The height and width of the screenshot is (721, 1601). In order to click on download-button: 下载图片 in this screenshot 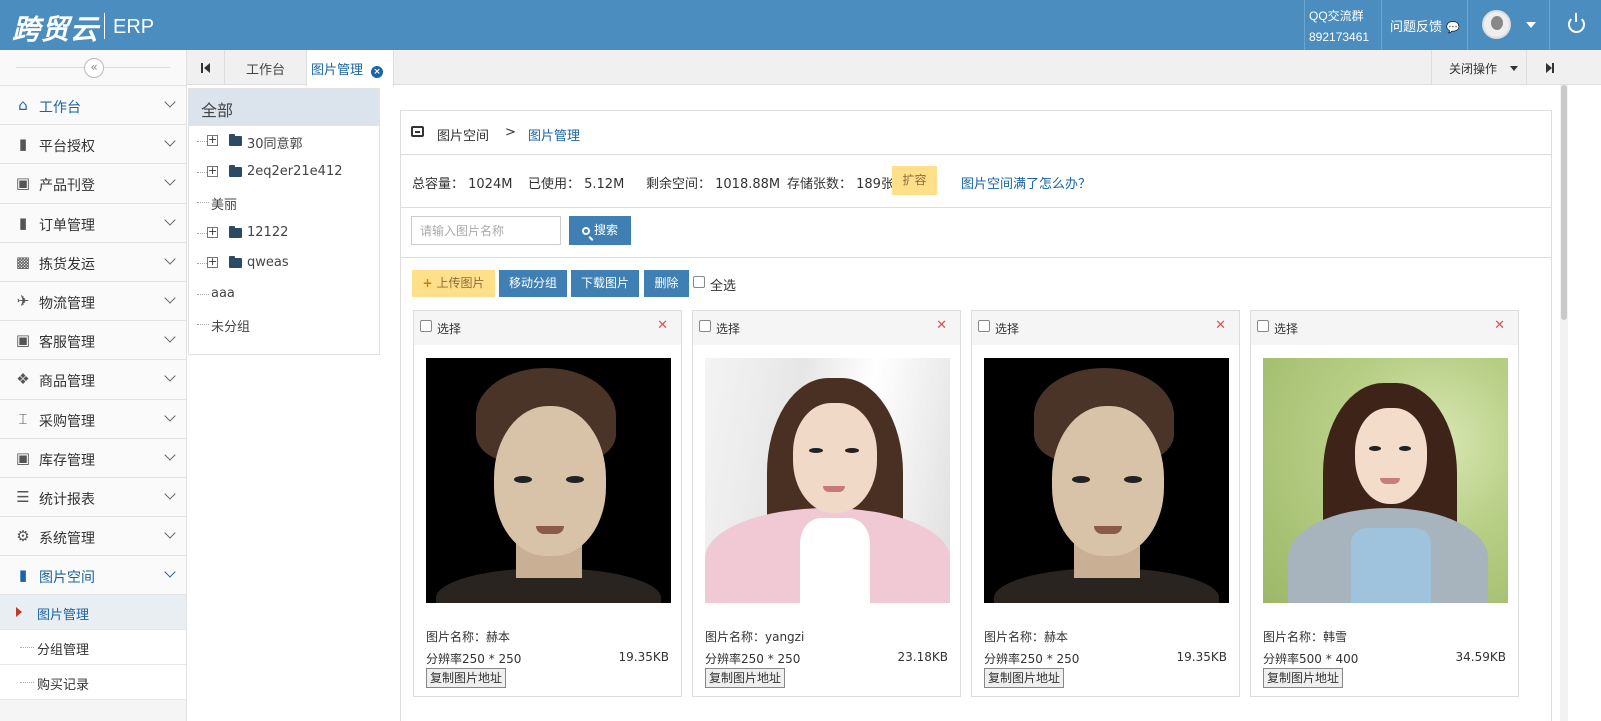, I will do `click(605, 283)`.